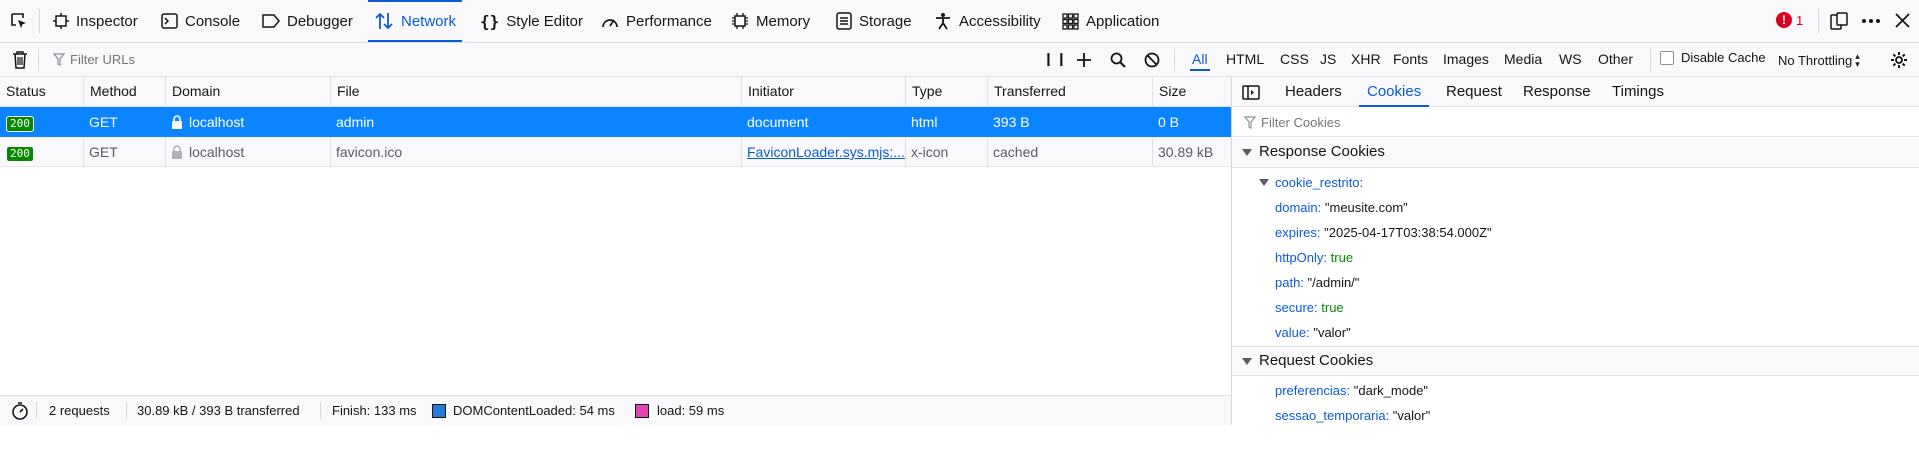 The image size is (1919, 472). I want to click on performance-icon, so click(610, 21).